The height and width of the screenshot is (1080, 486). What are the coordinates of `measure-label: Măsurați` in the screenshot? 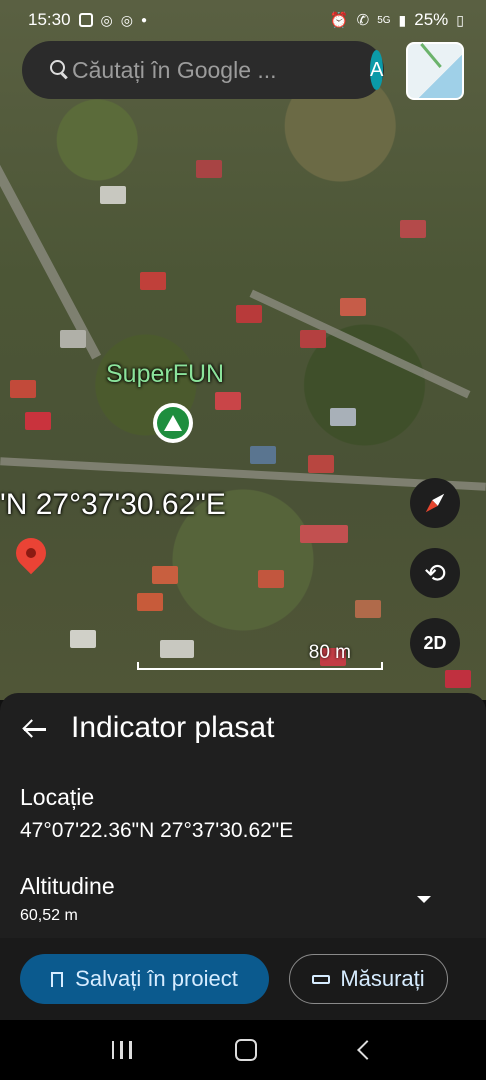 It's located at (382, 978).